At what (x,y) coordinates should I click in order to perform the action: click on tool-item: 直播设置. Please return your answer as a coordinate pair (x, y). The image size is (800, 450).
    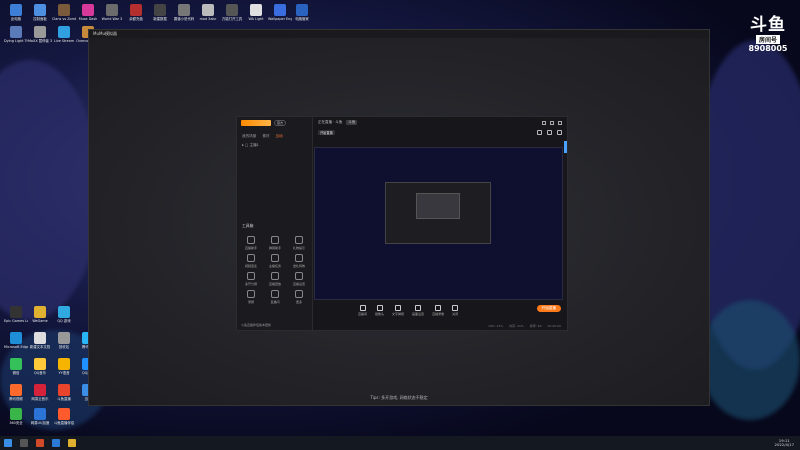
    Looking at the image, I should click on (299, 279).